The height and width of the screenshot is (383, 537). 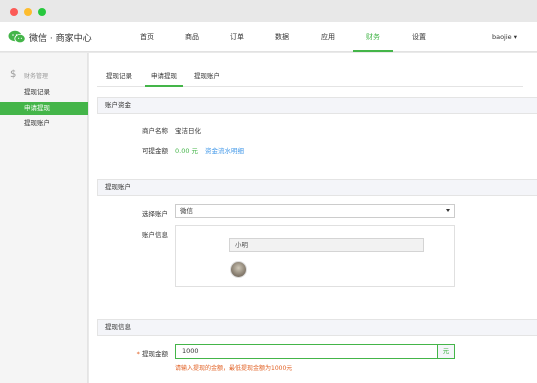 What do you see at coordinates (315, 211) in the screenshot?
I see `account-select: 微信` at bounding box center [315, 211].